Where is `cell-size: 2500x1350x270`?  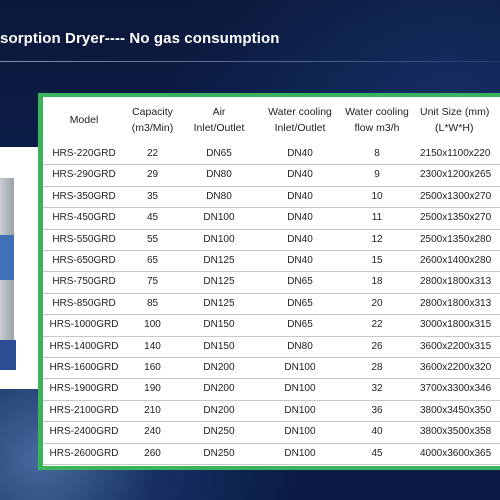
cell-size: 2500x1350x270 is located at coordinates (456, 218).